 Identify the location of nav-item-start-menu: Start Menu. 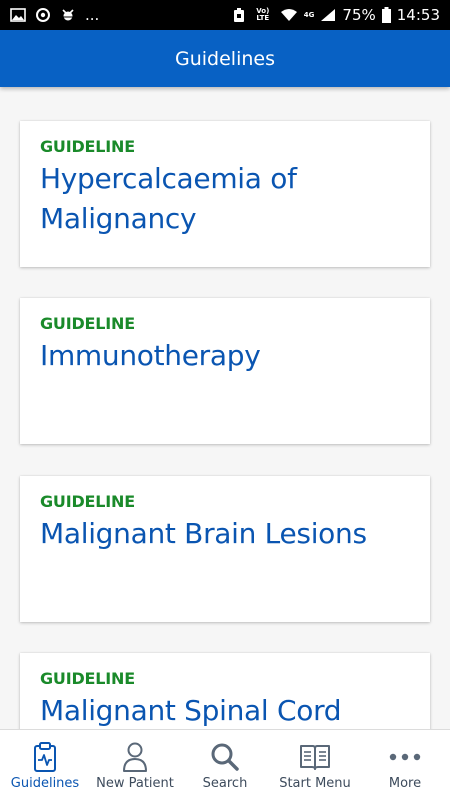
(315, 765).